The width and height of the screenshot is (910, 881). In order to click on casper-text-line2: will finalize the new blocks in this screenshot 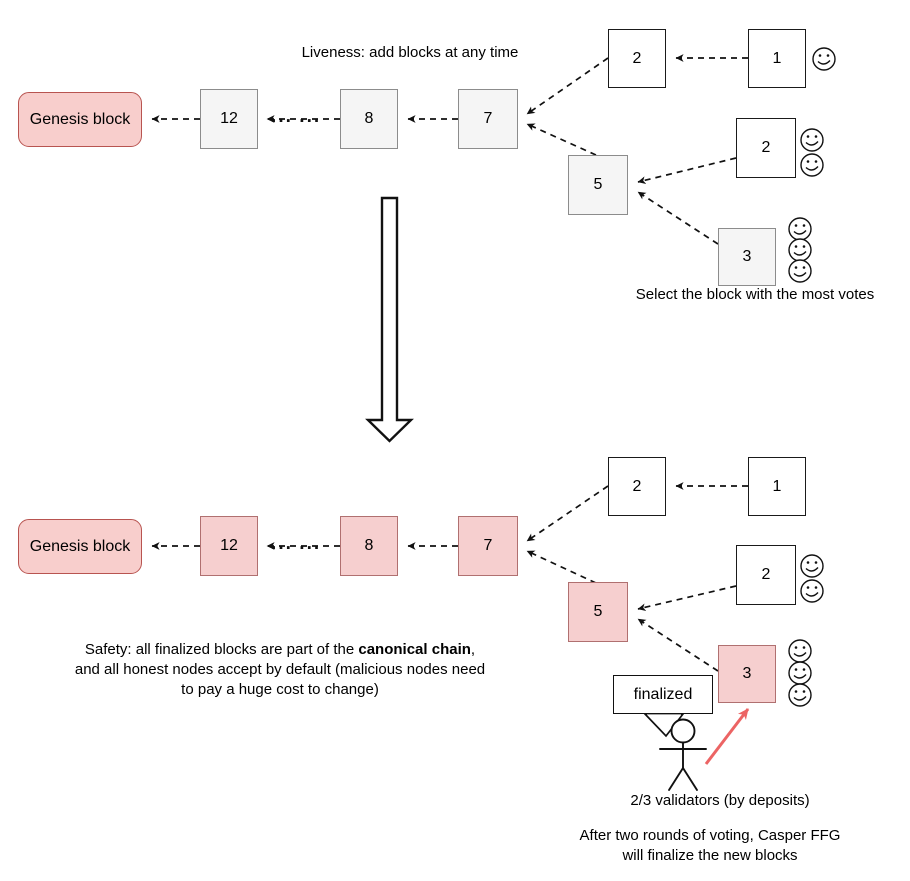, I will do `click(710, 855)`.